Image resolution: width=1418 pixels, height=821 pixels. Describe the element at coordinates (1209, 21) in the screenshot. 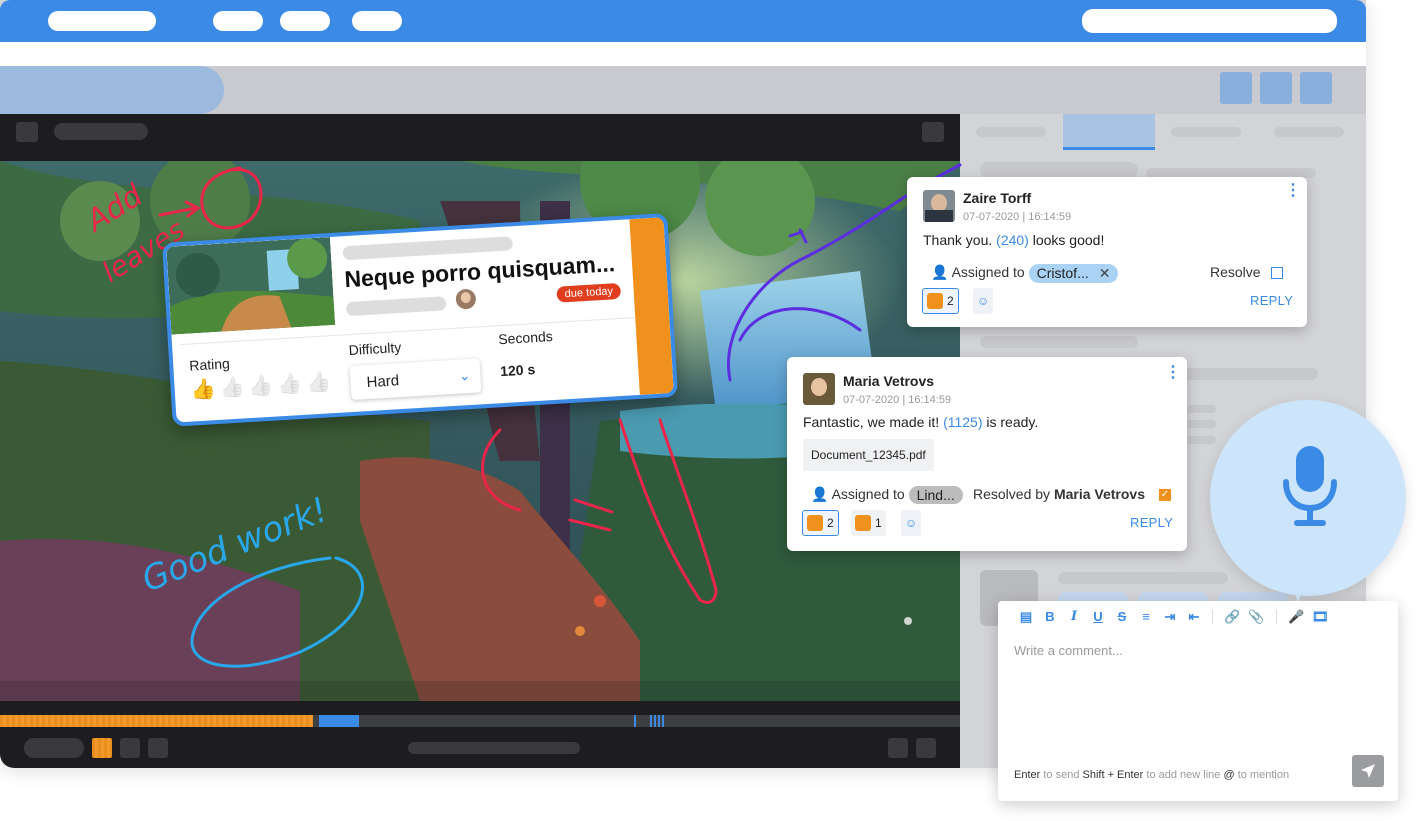

I see `search-placeholder` at that location.